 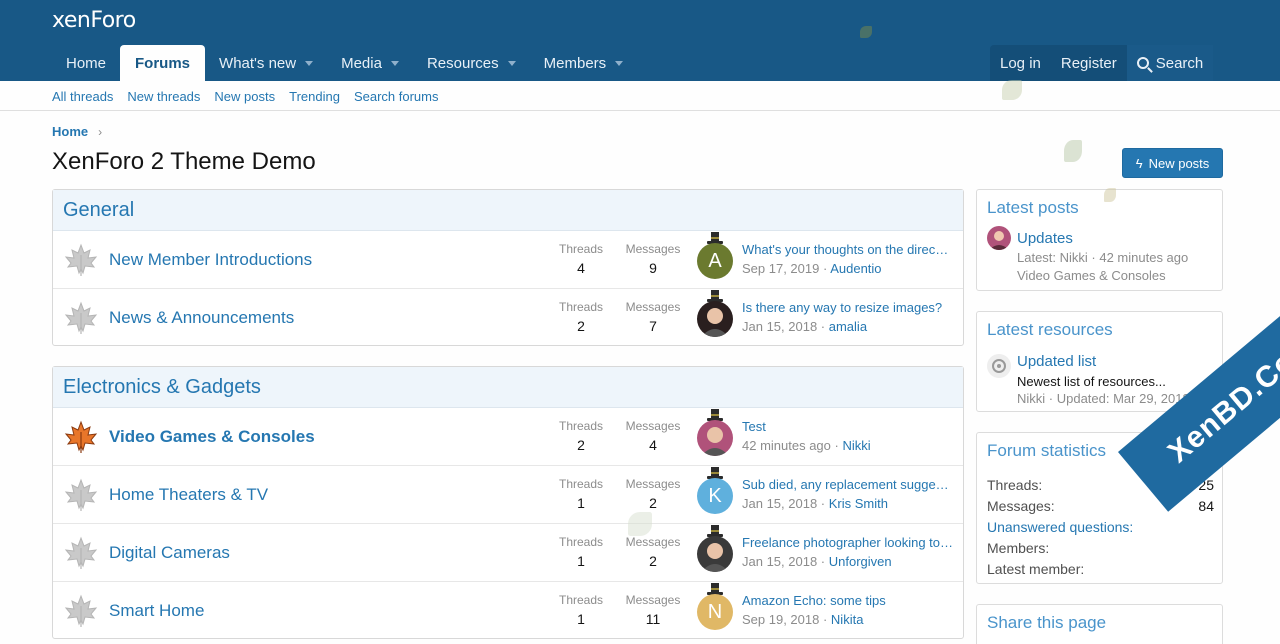 What do you see at coordinates (1050, 330) in the screenshot?
I see `widget-title: Latest resources` at bounding box center [1050, 330].